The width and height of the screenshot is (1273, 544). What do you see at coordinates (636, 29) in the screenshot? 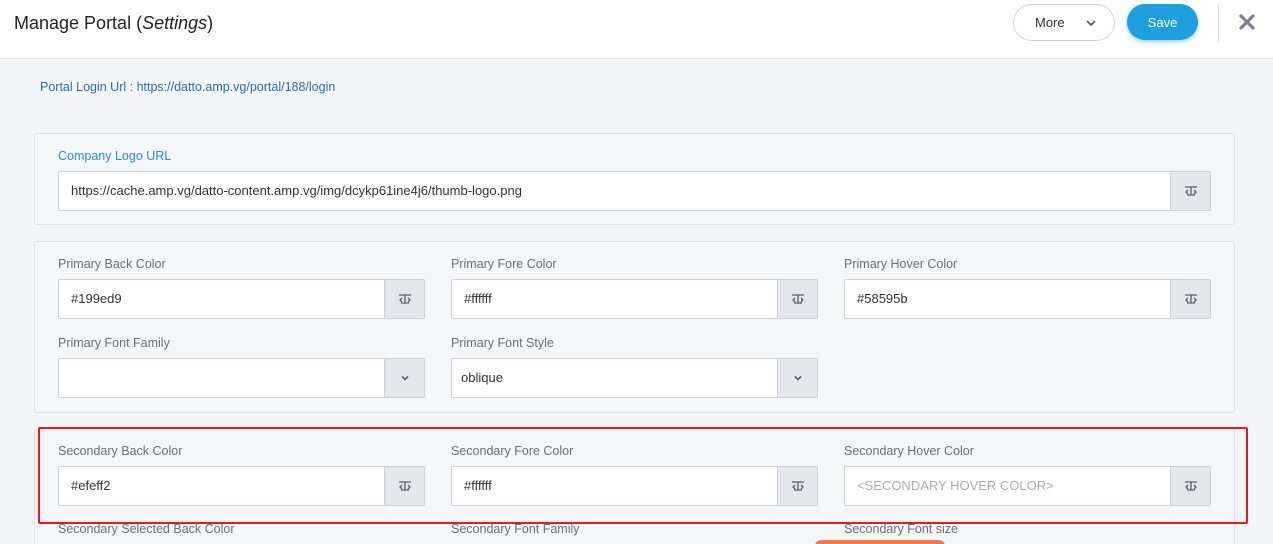
I see `header: Manage Portal (Settings) More Save` at bounding box center [636, 29].